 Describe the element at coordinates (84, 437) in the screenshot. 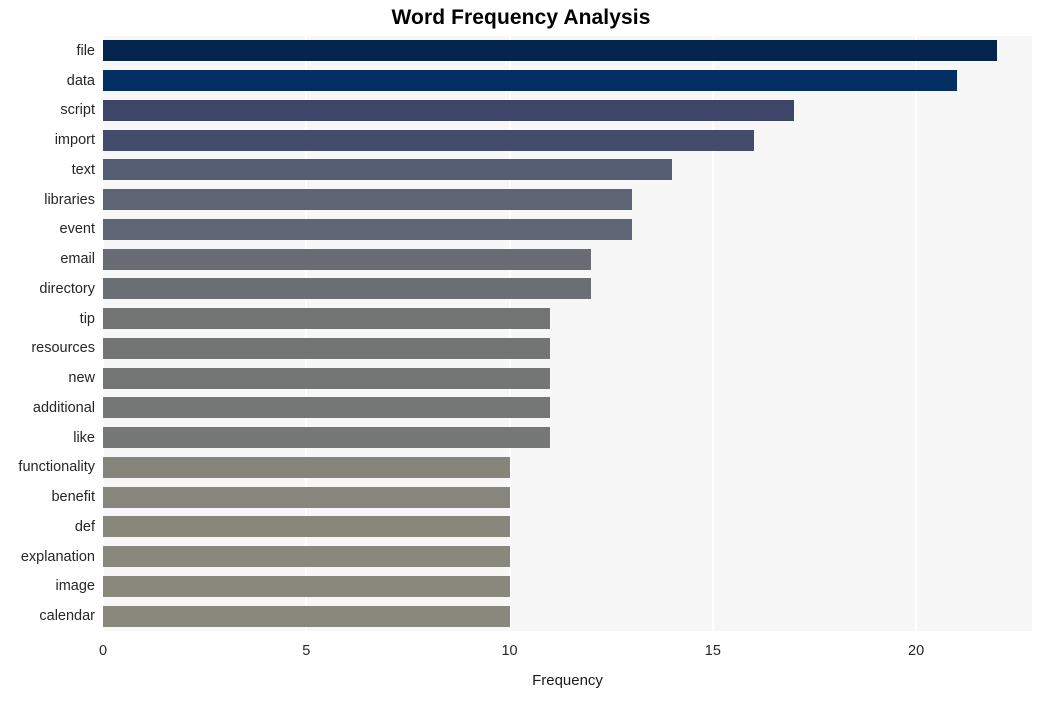

I see `y-tick-label-like: like` at that location.